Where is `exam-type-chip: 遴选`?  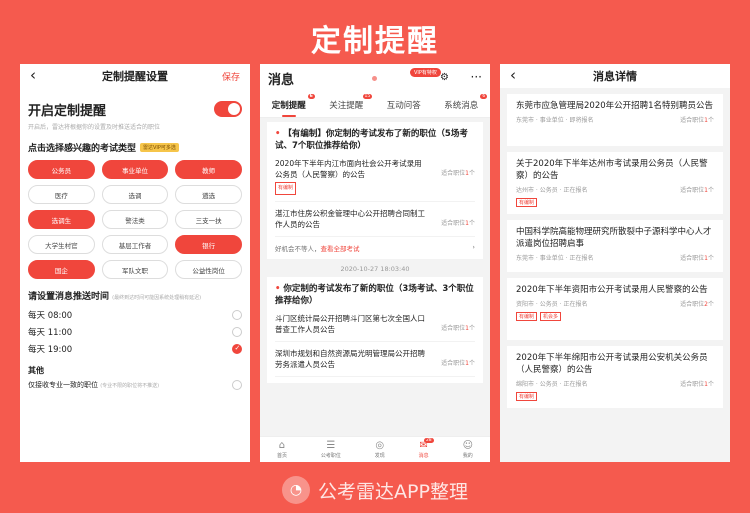 exam-type-chip: 遴选 is located at coordinates (208, 194).